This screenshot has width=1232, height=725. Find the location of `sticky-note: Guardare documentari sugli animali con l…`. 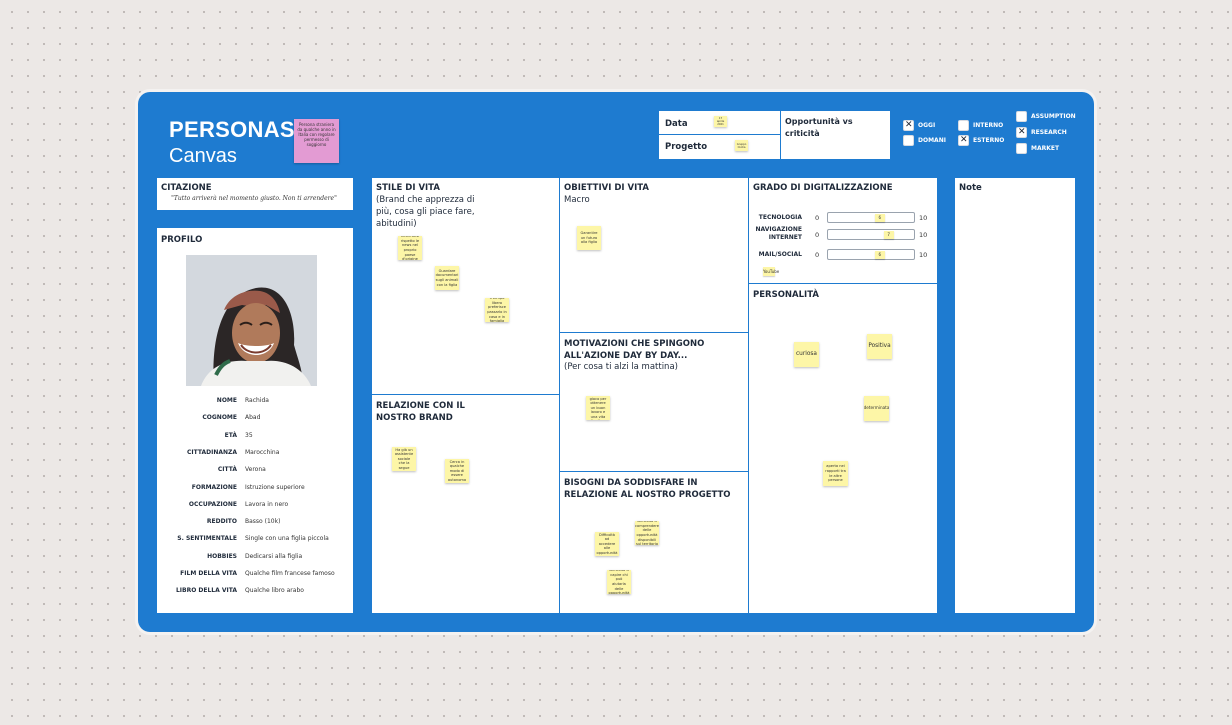

sticky-note: Guardare documentari sugli animali con l… is located at coordinates (447, 278).